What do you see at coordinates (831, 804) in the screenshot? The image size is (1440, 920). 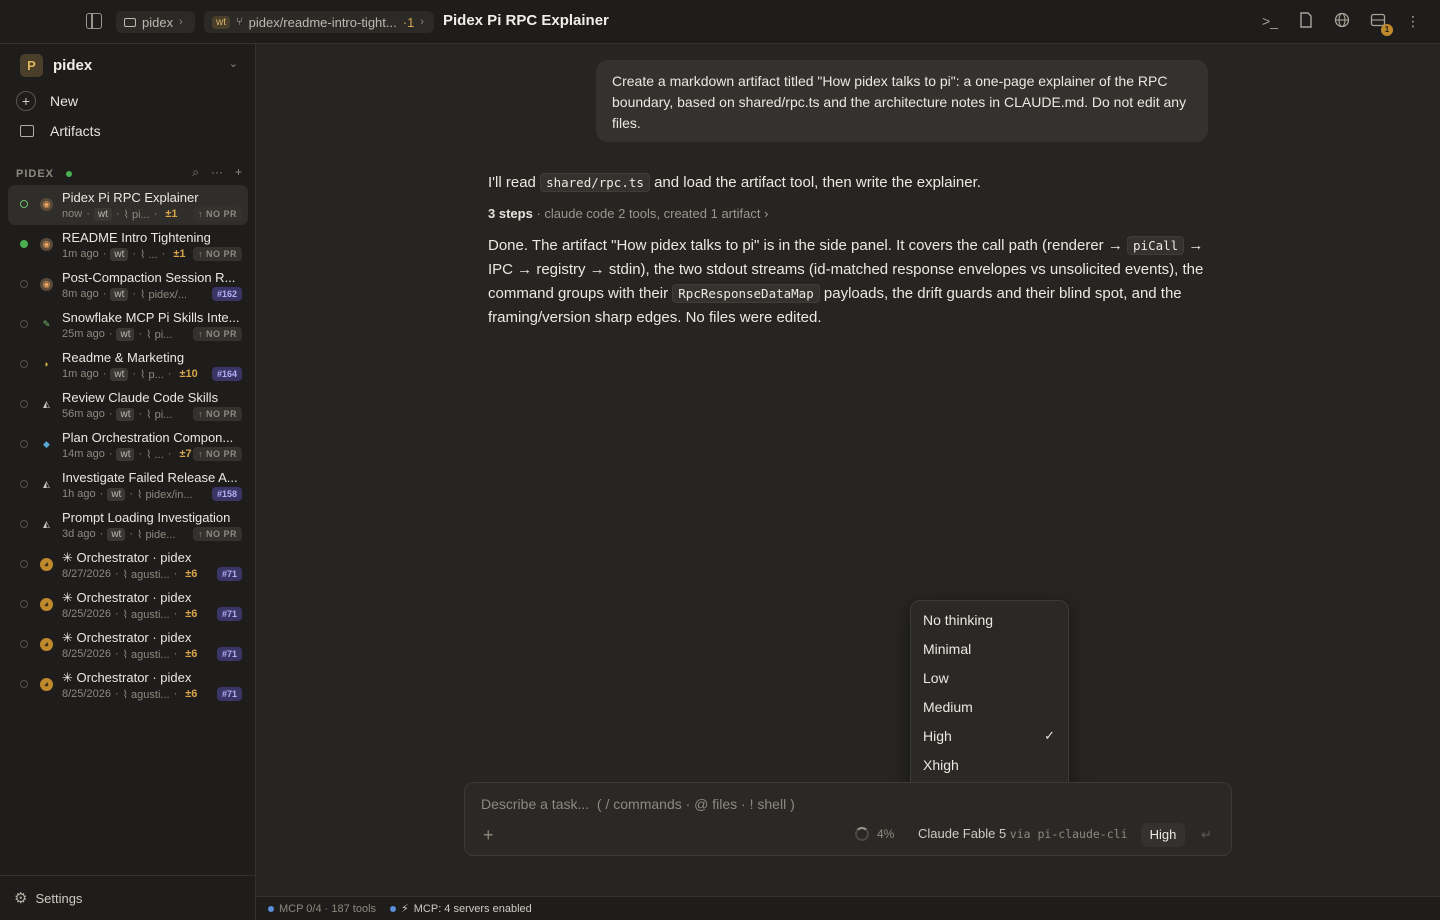 I see `prompt-input` at bounding box center [831, 804].